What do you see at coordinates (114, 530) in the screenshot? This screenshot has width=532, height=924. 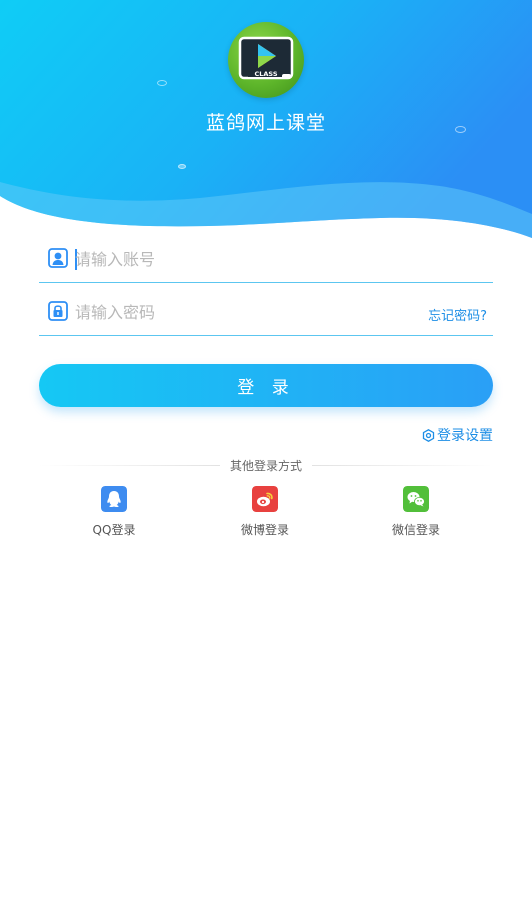 I see `qq-login-label: QQ登录` at bounding box center [114, 530].